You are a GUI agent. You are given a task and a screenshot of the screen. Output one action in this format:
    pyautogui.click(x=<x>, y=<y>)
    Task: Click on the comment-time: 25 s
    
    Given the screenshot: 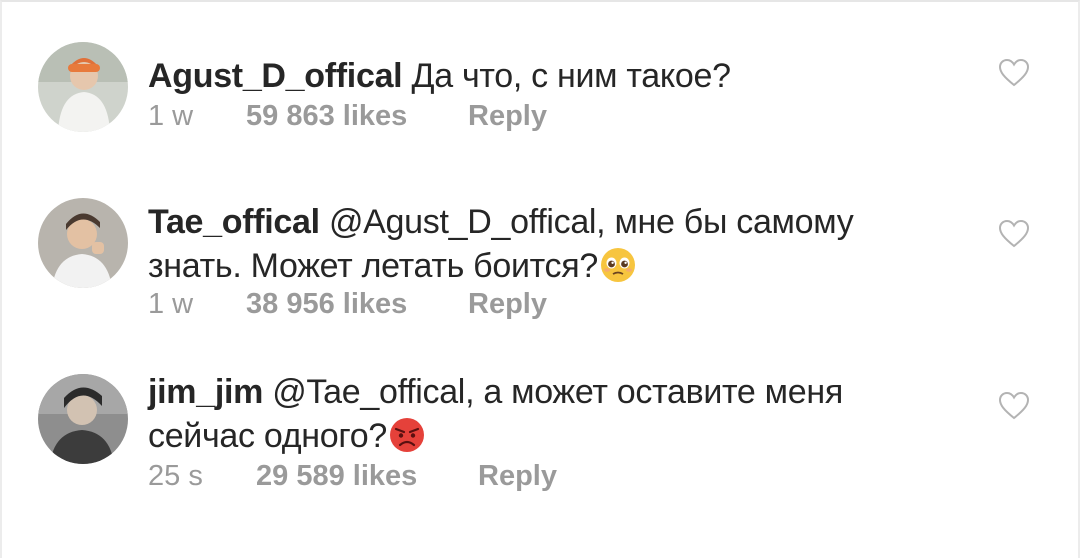 What is the action you would take?
    pyautogui.click(x=175, y=476)
    